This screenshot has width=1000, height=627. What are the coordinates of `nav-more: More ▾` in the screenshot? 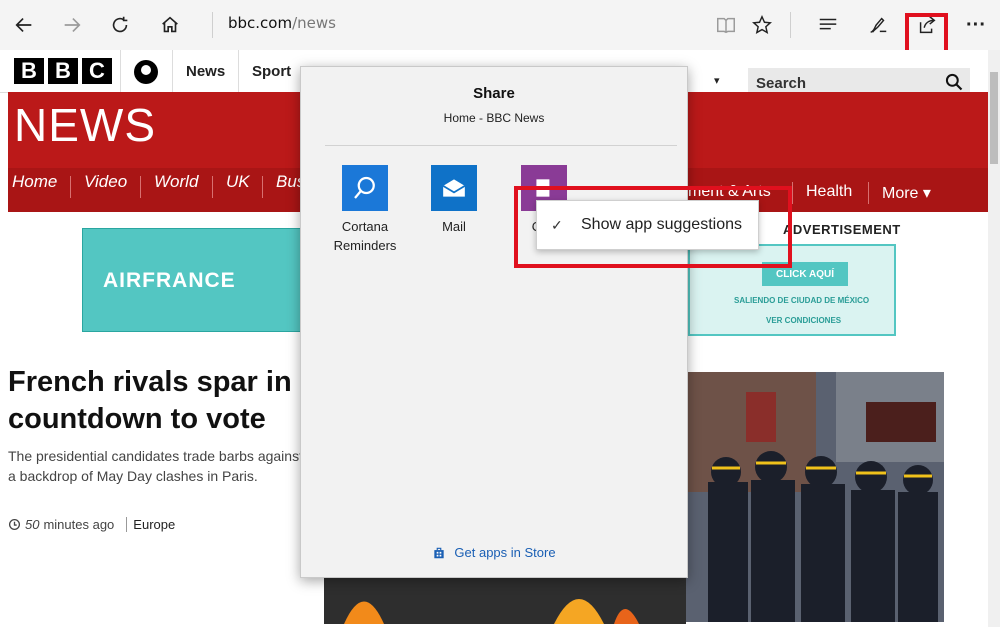 It's located at (906, 193).